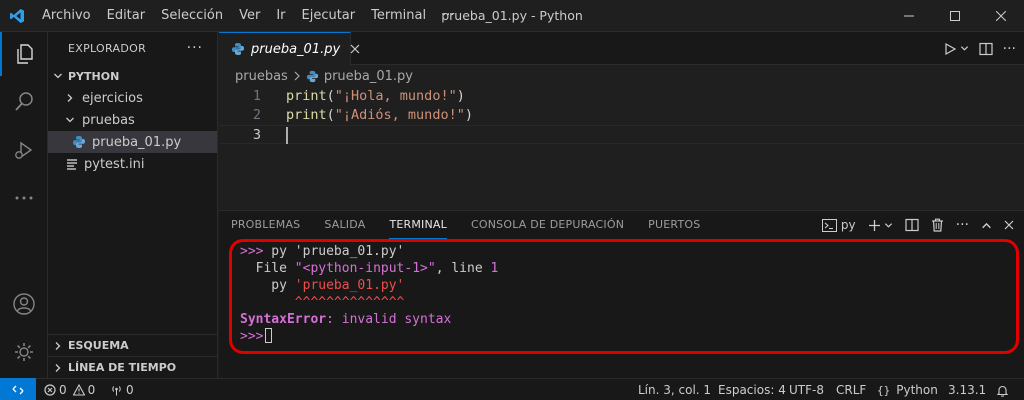  I want to click on language-mode-status: {} Python, so click(907, 389).